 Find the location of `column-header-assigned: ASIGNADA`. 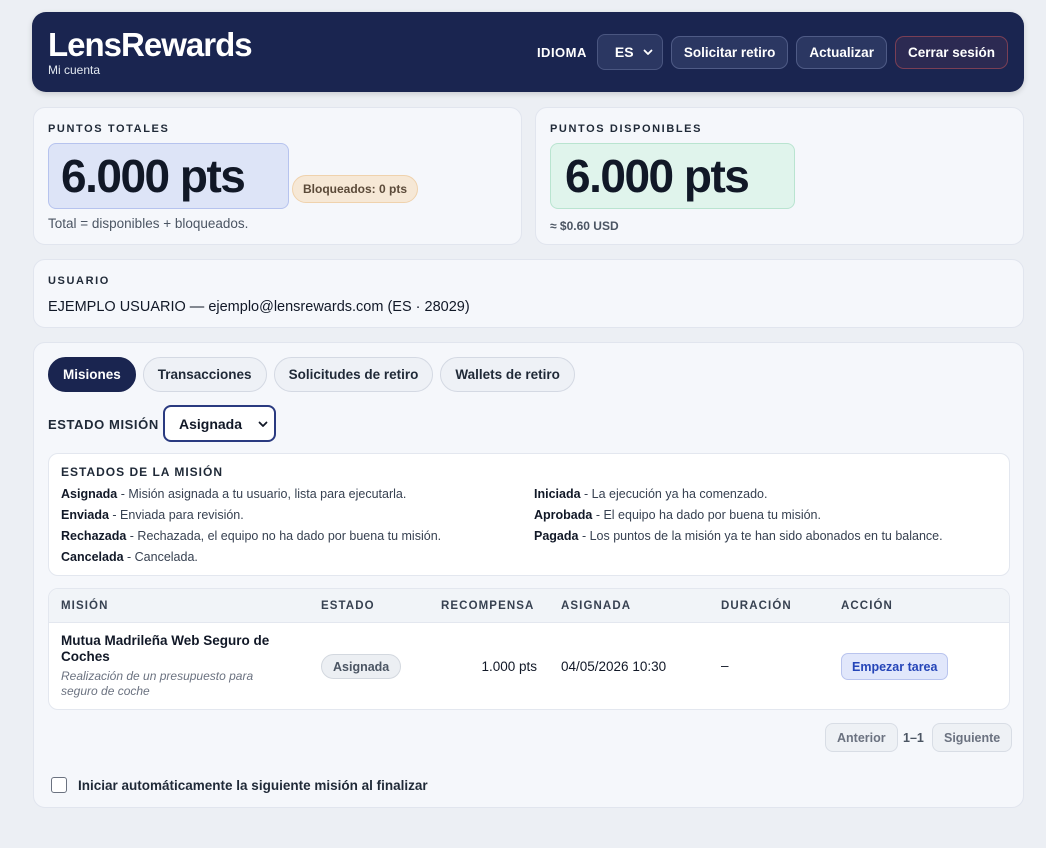

column-header-assigned: ASIGNADA is located at coordinates (596, 606).